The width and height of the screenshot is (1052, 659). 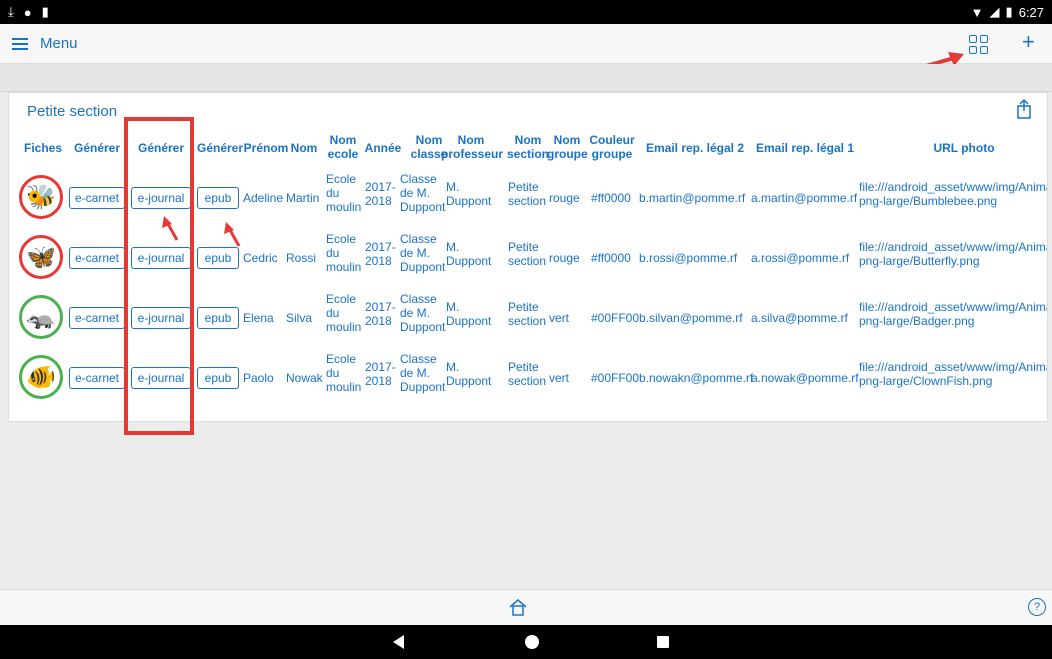 I want to click on header-nom: Nom, so click(x=304, y=148).